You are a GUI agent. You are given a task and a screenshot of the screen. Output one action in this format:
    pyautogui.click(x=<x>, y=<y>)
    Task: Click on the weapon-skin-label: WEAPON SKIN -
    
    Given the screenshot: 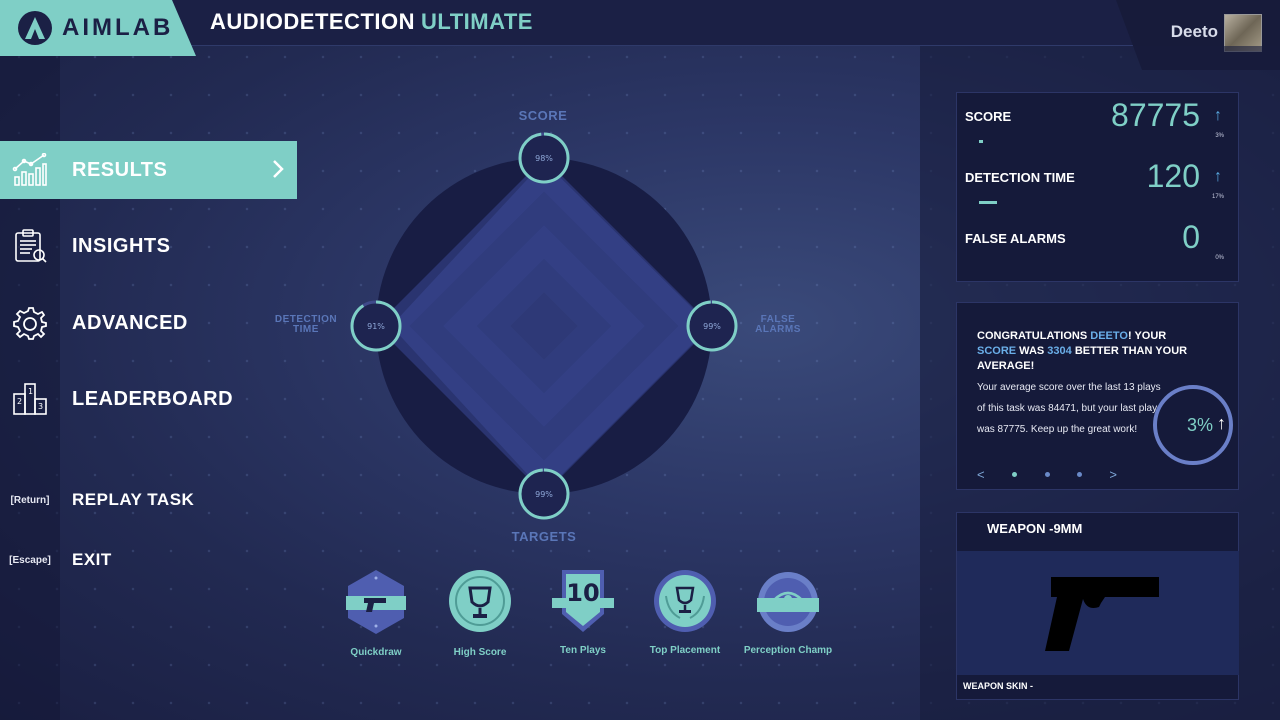 What is the action you would take?
    pyautogui.click(x=998, y=686)
    